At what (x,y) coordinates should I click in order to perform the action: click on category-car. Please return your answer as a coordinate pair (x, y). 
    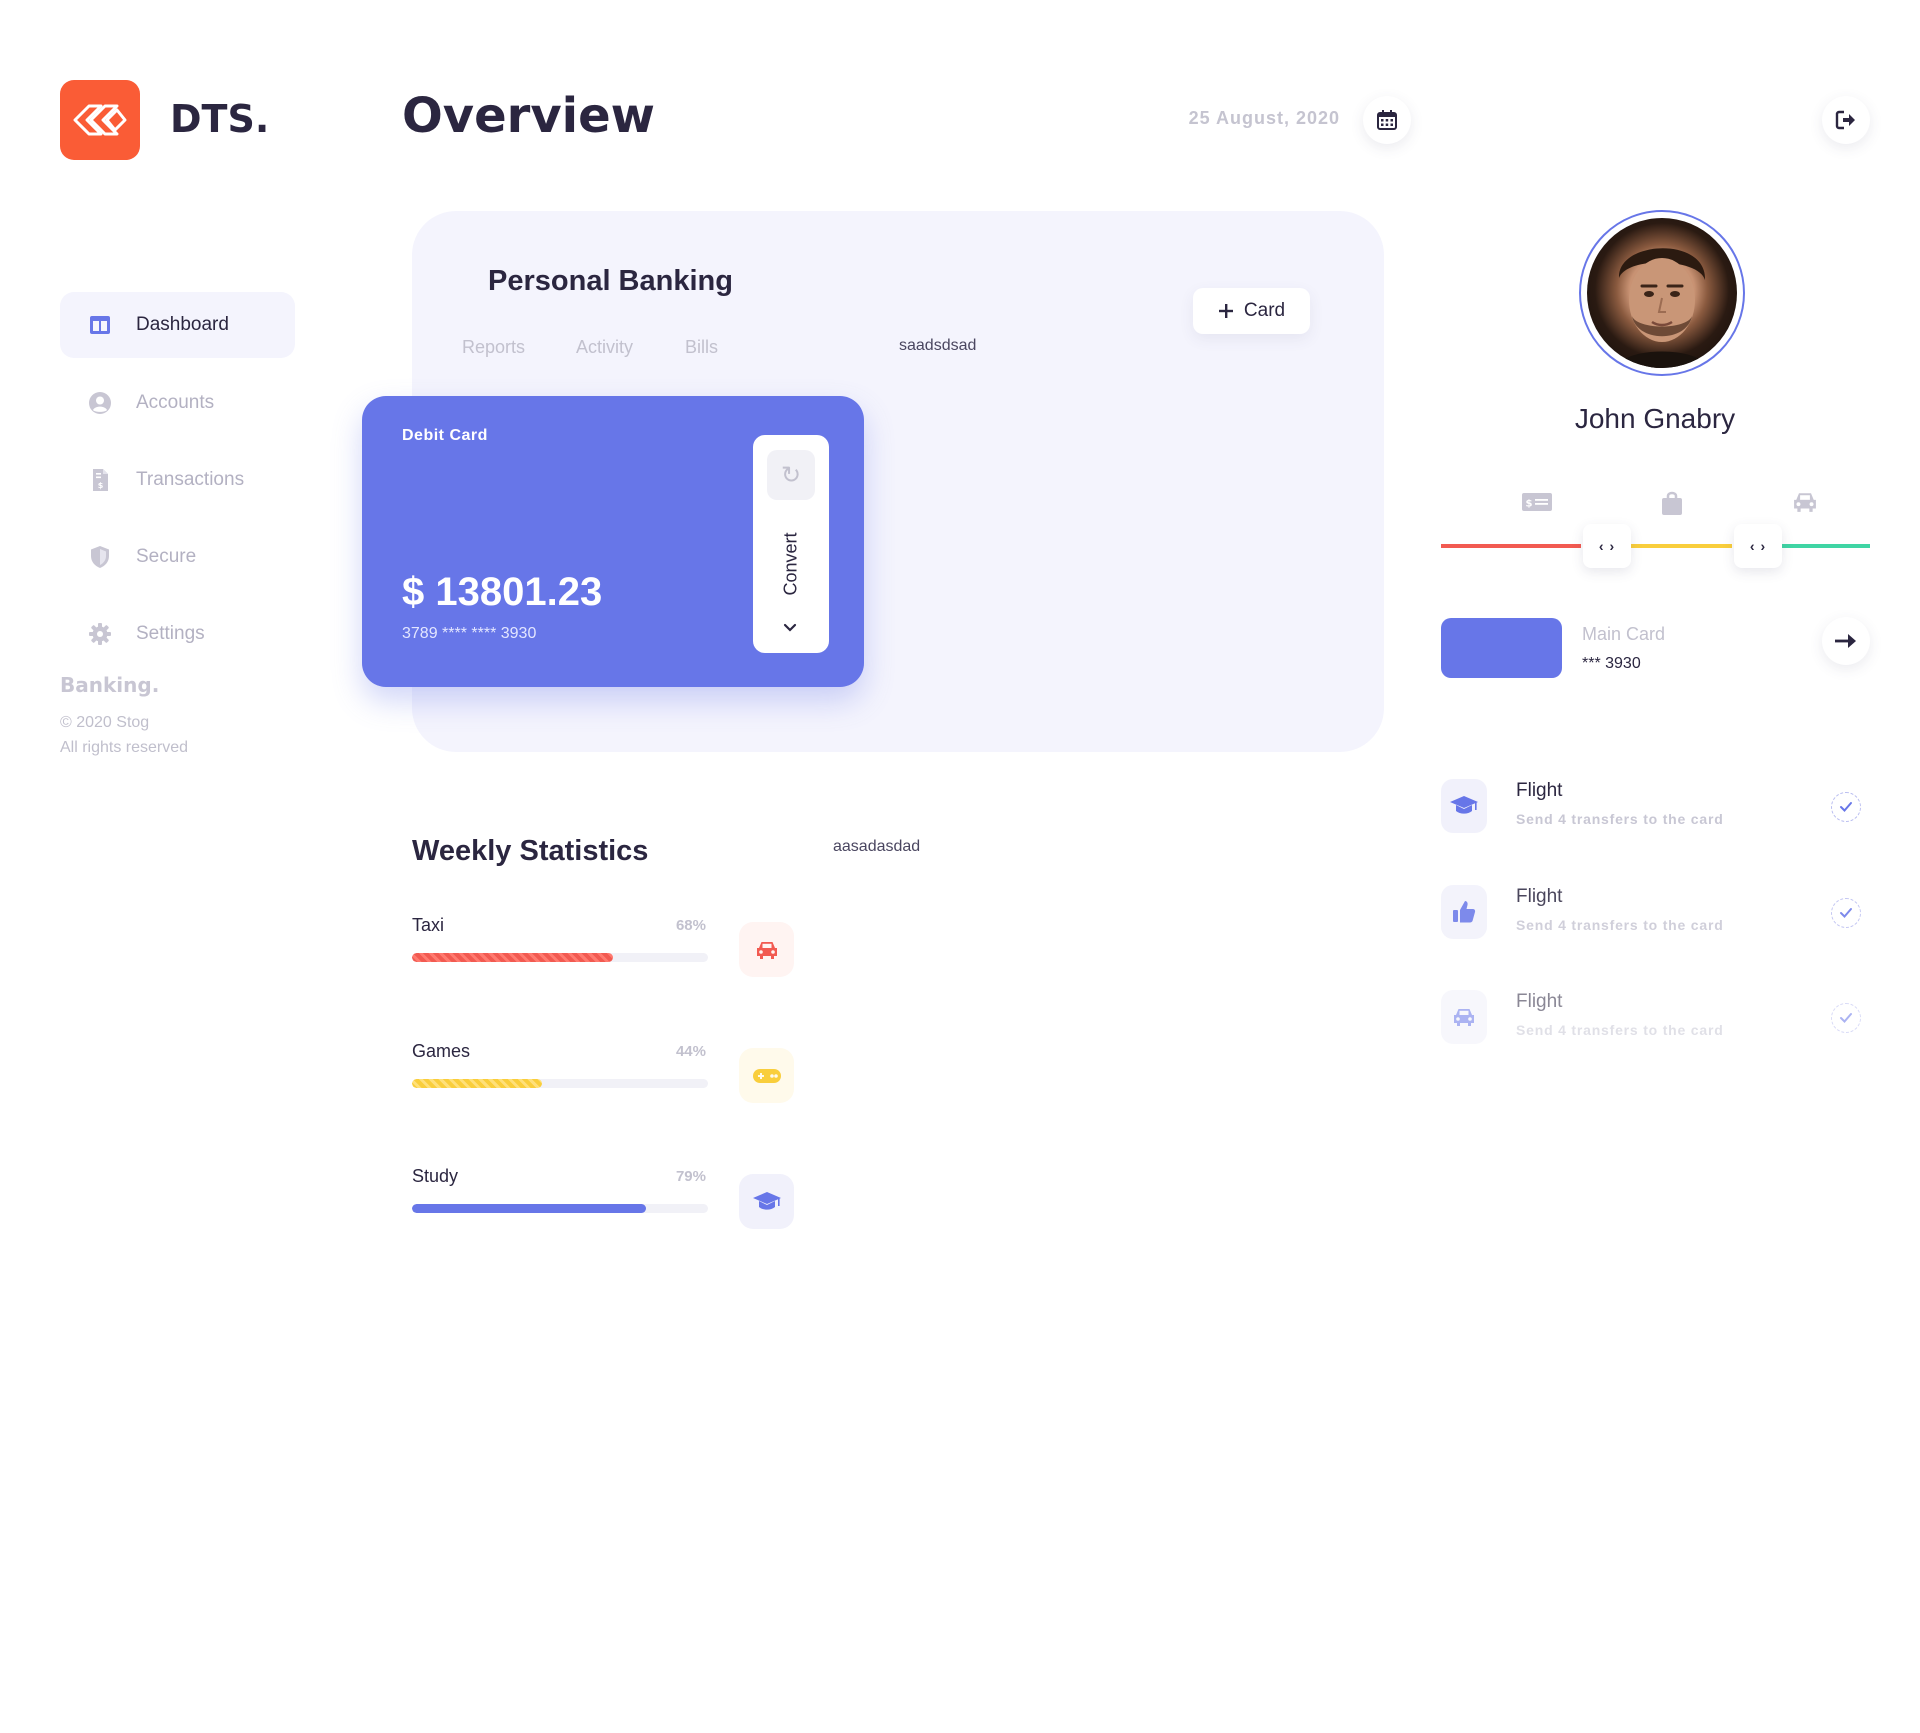
    Looking at the image, I should click on (1805, 504).